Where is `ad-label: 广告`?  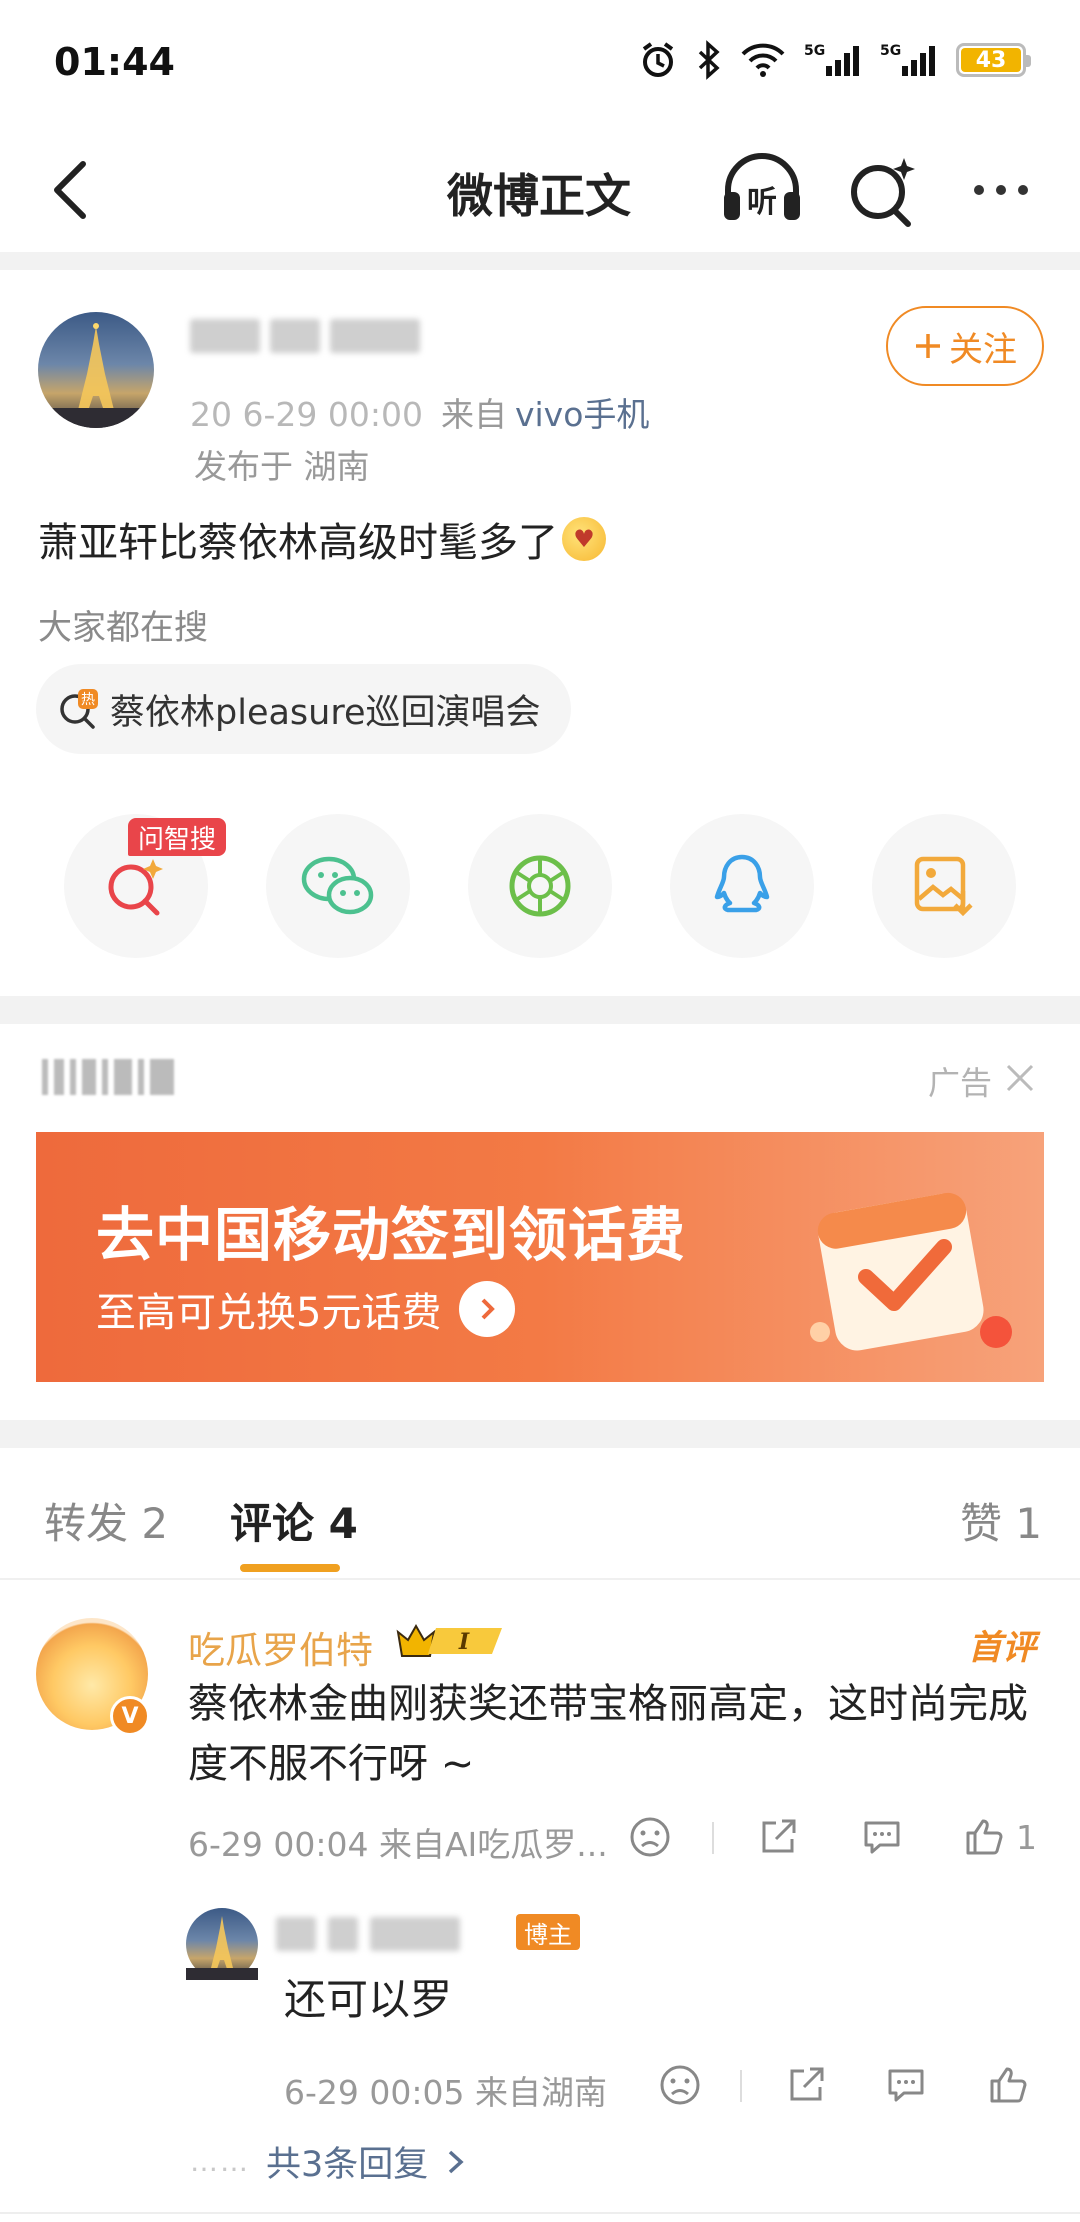 ad-label: 广告 is located at coordinates (959, 1083).